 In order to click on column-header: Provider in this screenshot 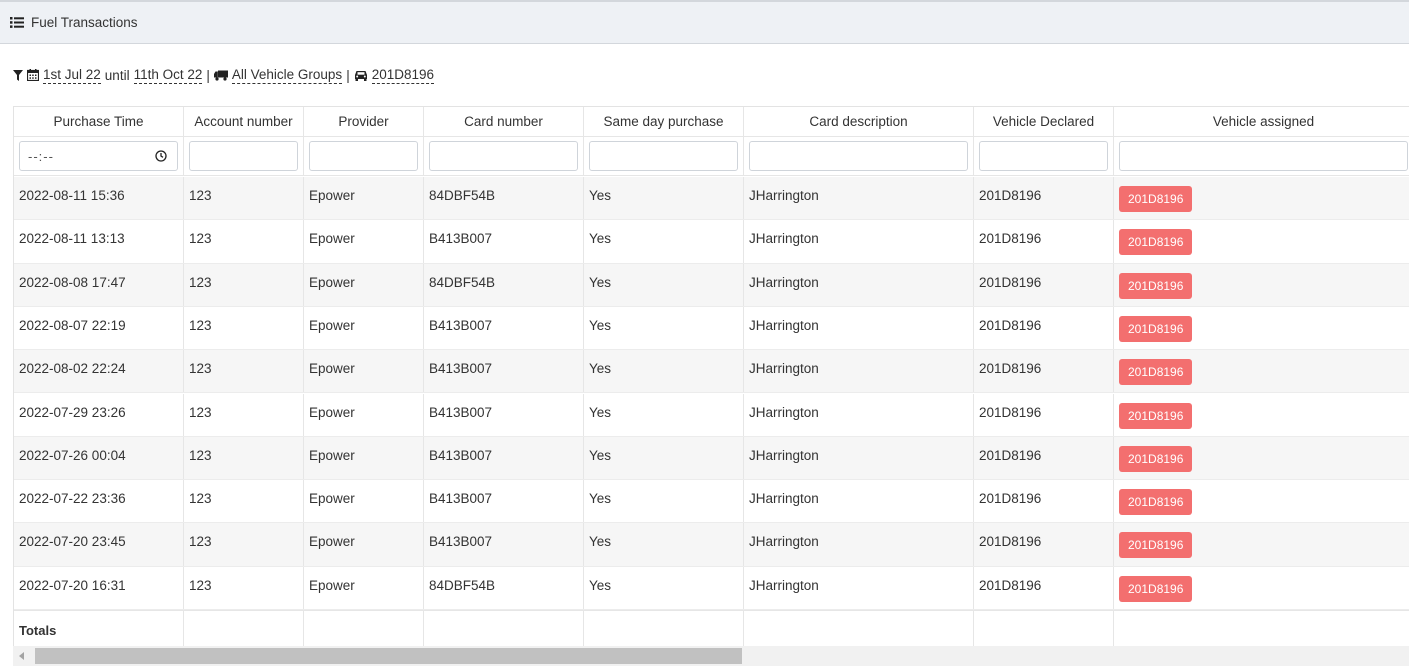, I will do `click(364, 121)`.